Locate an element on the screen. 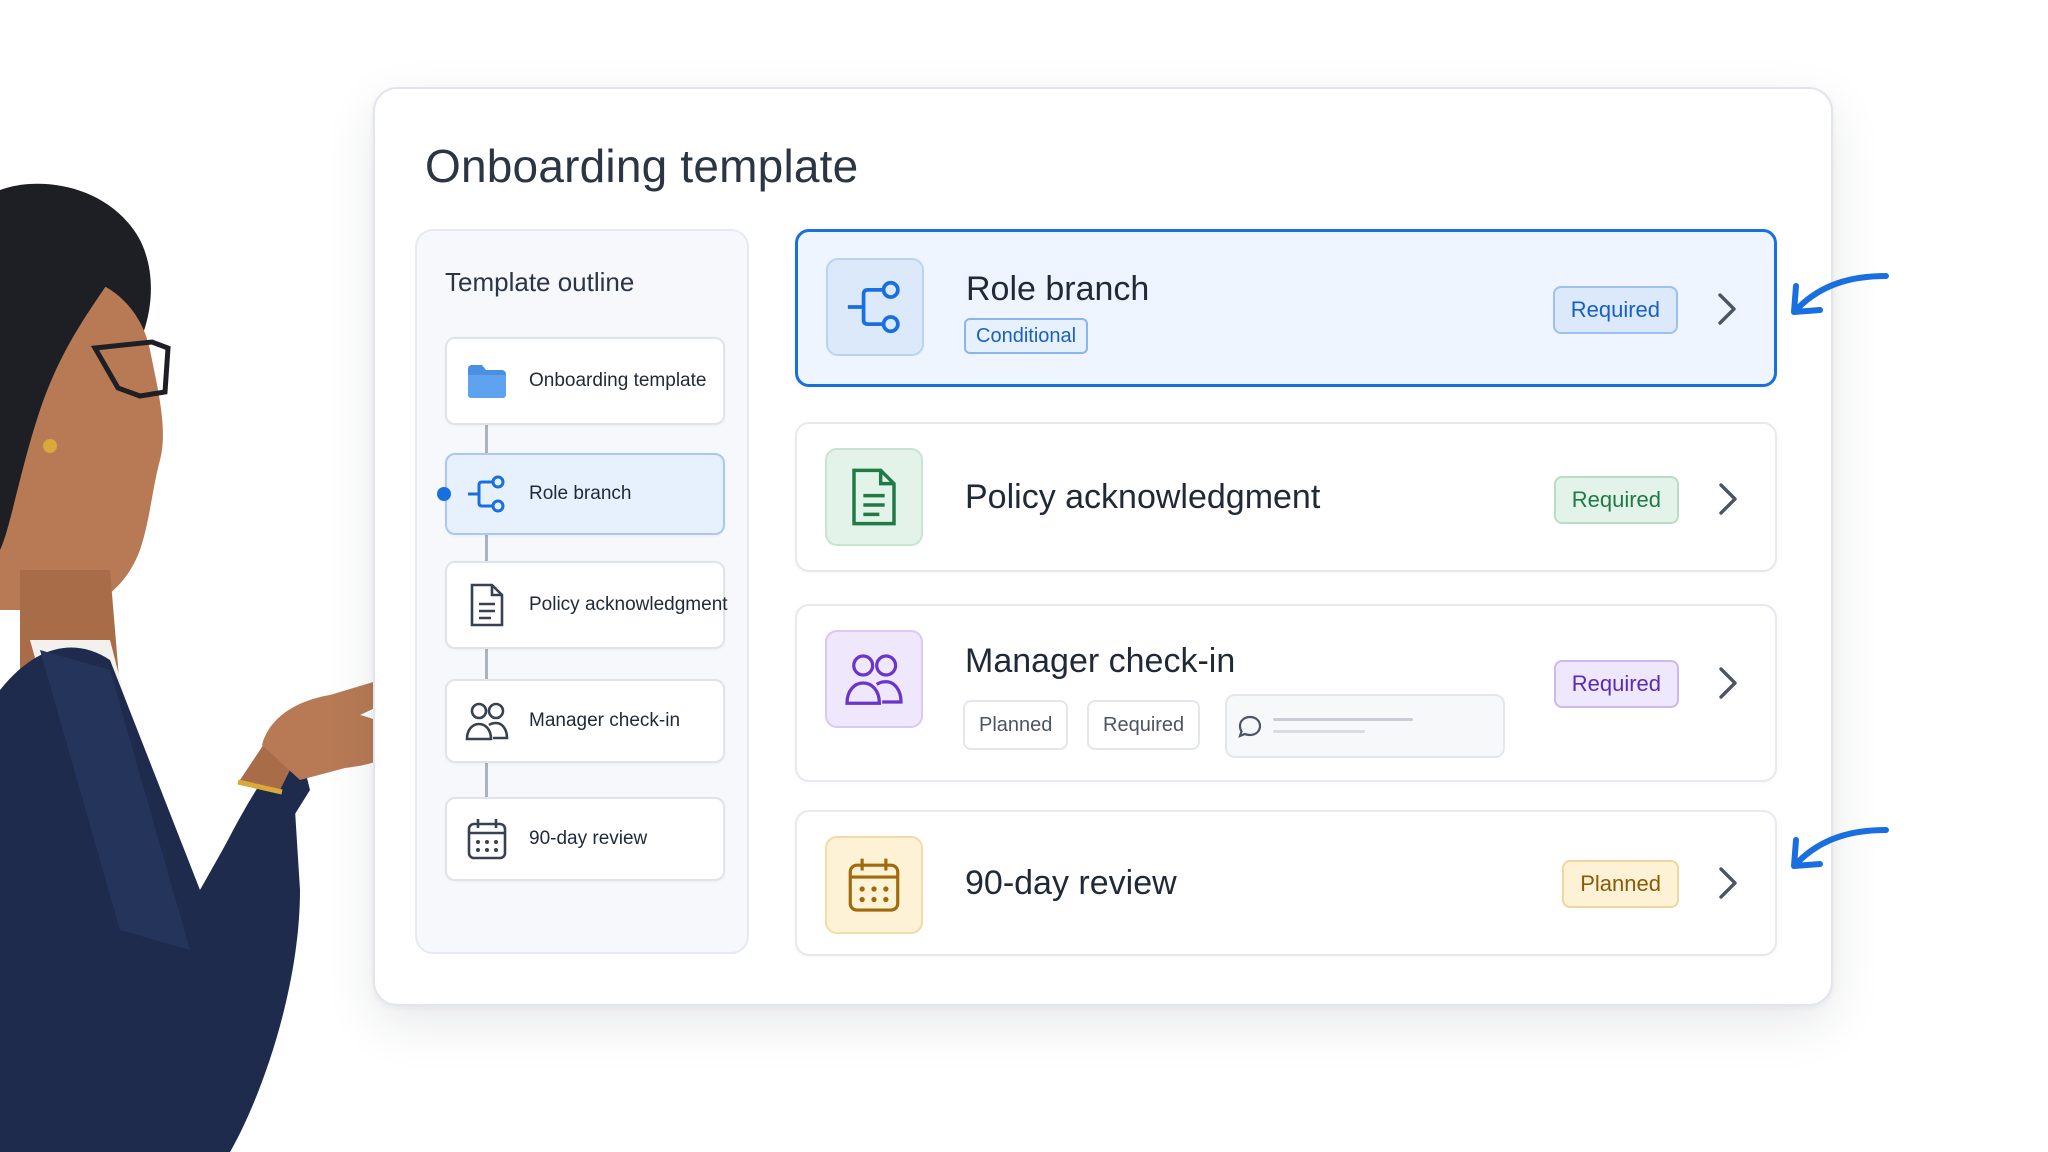 The width and height of the screenshot is (2048, 1152). outline-item-label: Onboarding template is located at coordinates (618, 380).